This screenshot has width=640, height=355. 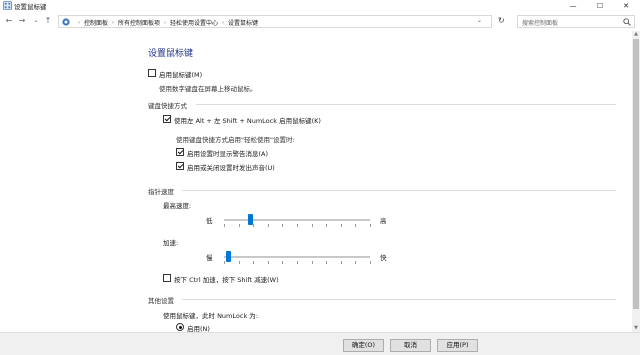 I want to click on scroll-up-icon: ▲, so click(x=636, y=34).